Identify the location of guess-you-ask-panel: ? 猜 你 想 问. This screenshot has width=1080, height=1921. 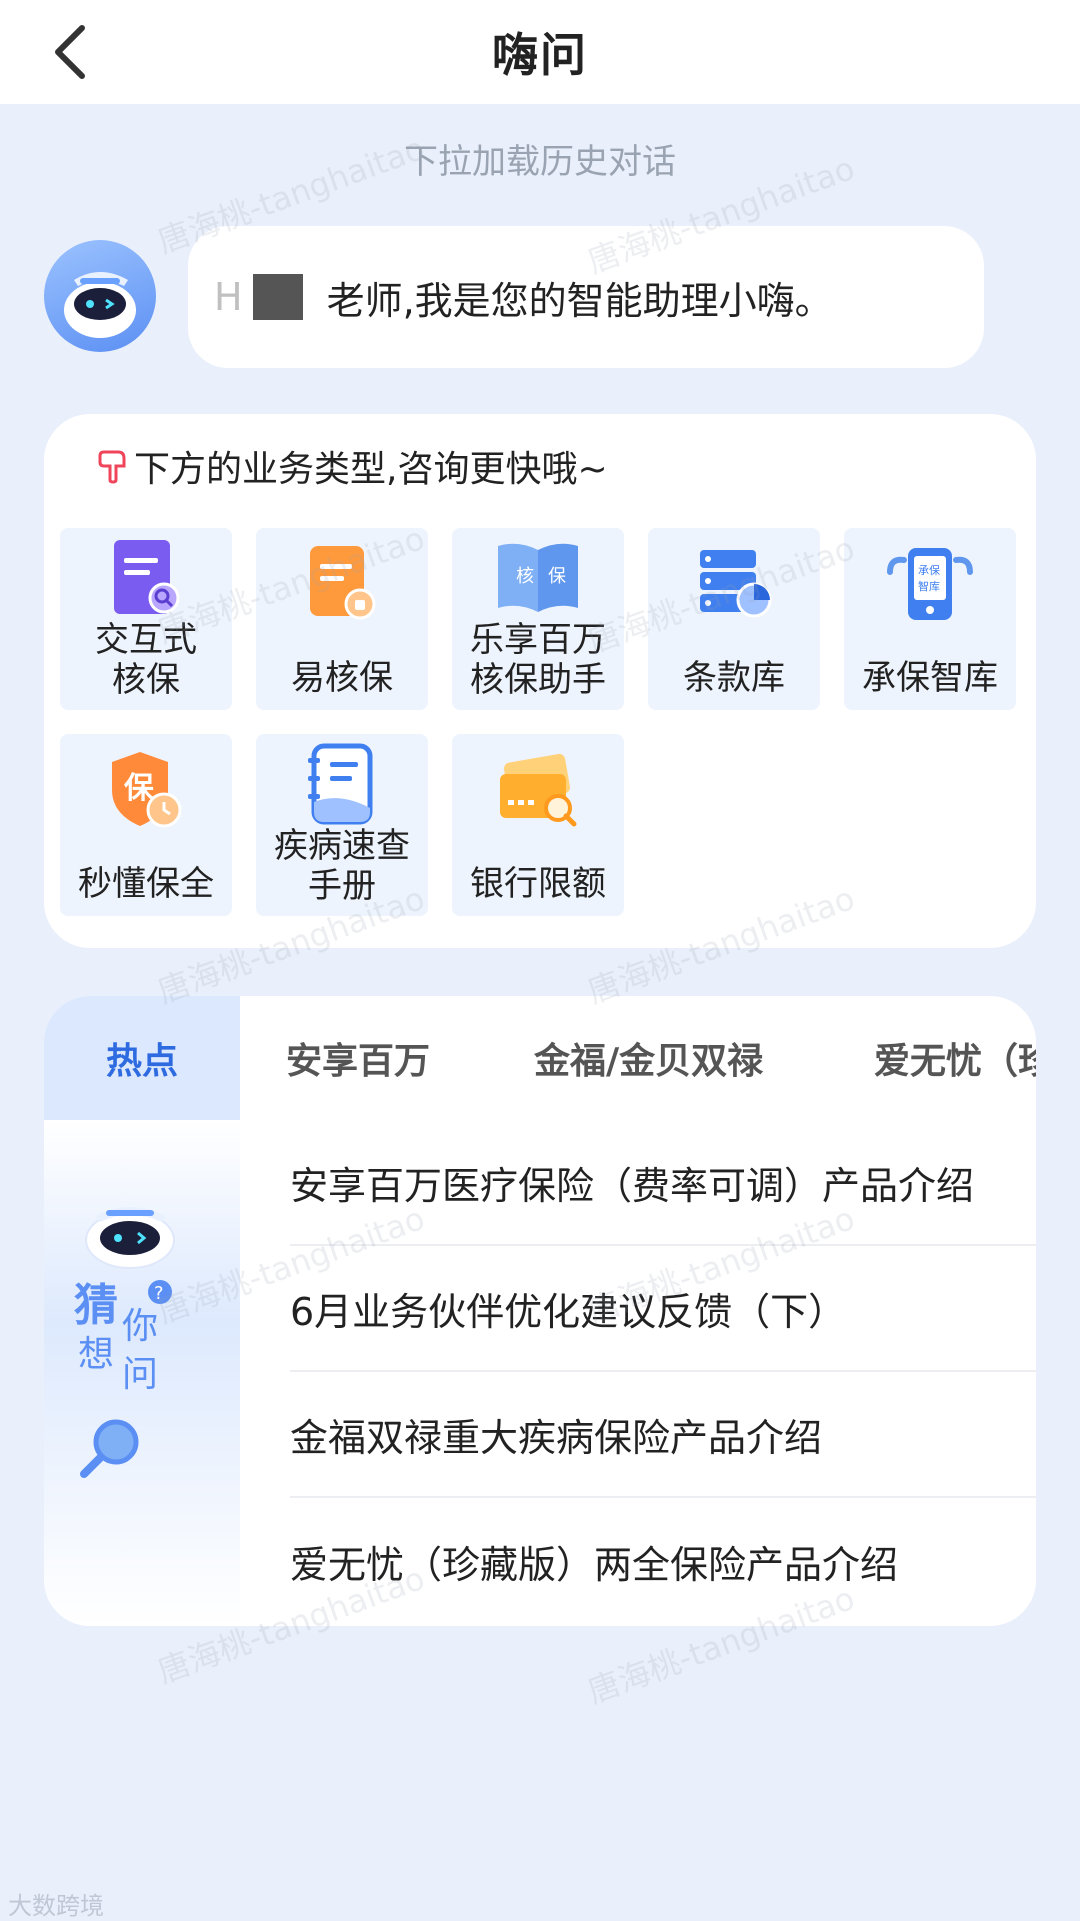
(142, 1373).